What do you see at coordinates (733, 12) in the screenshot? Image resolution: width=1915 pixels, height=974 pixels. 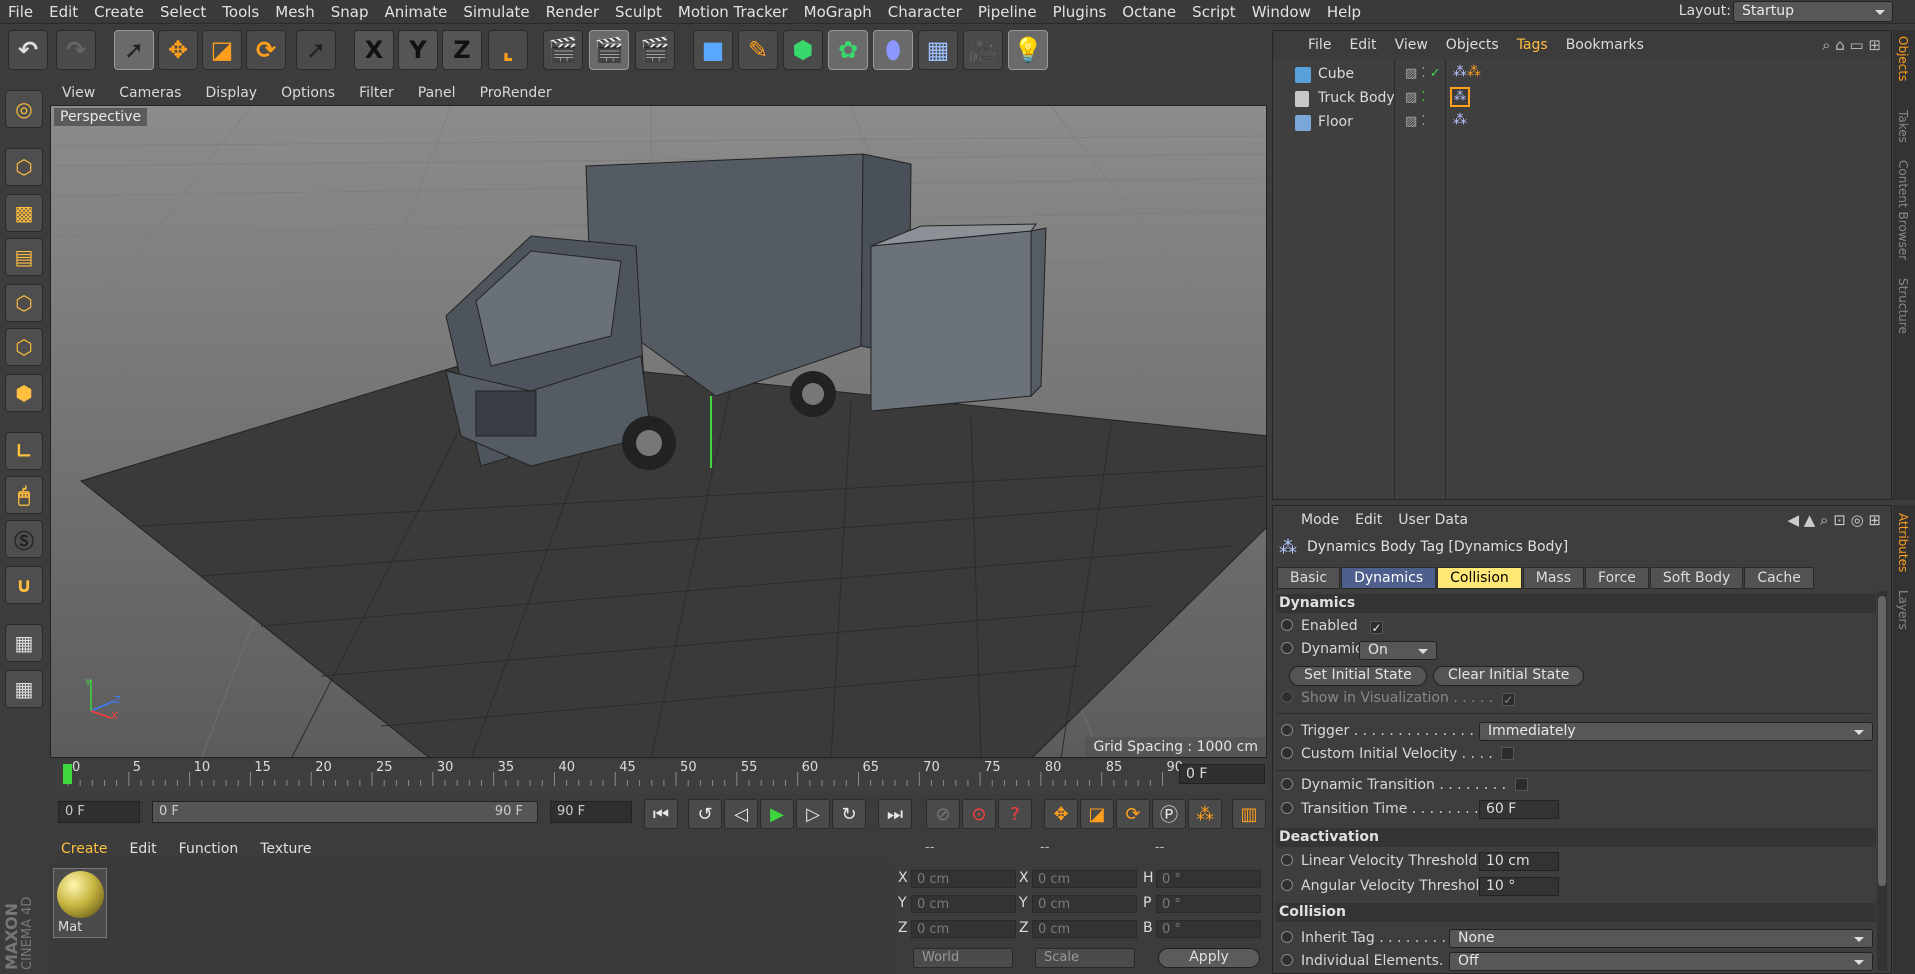 I see `menu-motion-tracker: Motion Tracker` at bounding box center [733, 12].